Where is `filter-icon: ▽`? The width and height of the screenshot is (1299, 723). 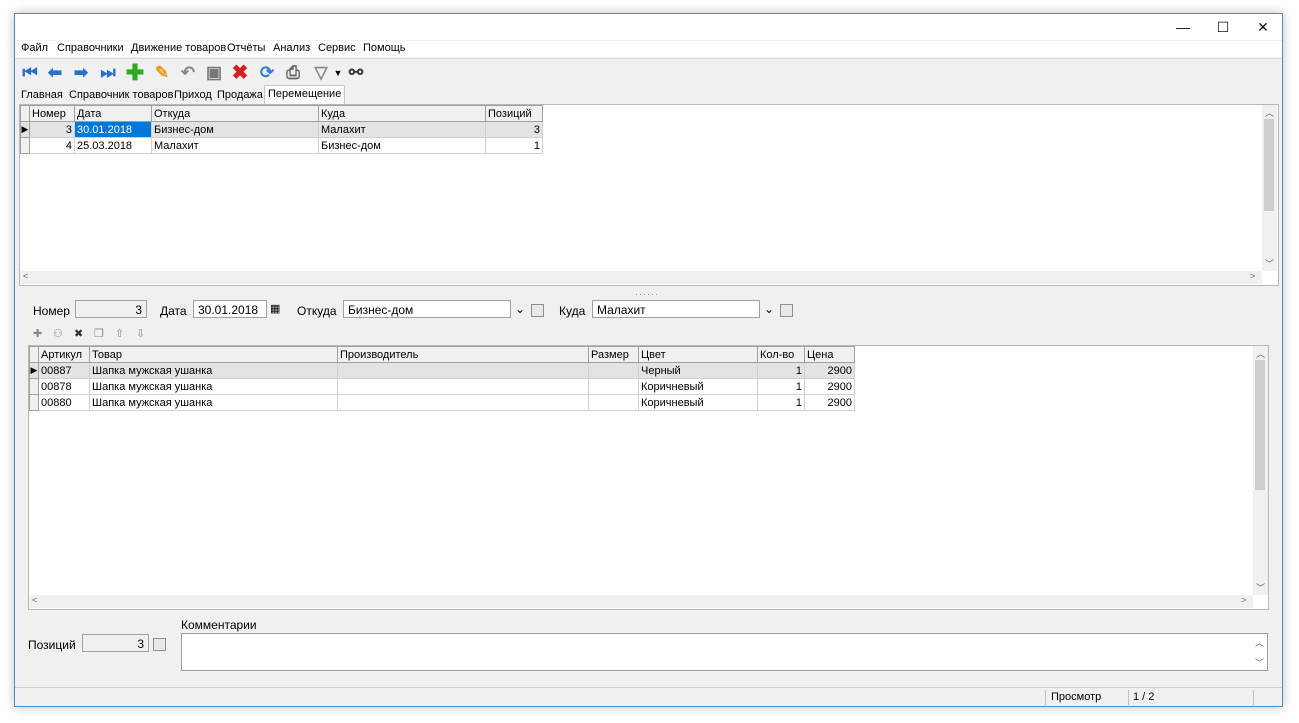
filter-icon: ▽ is located at coordinates (321, 73).